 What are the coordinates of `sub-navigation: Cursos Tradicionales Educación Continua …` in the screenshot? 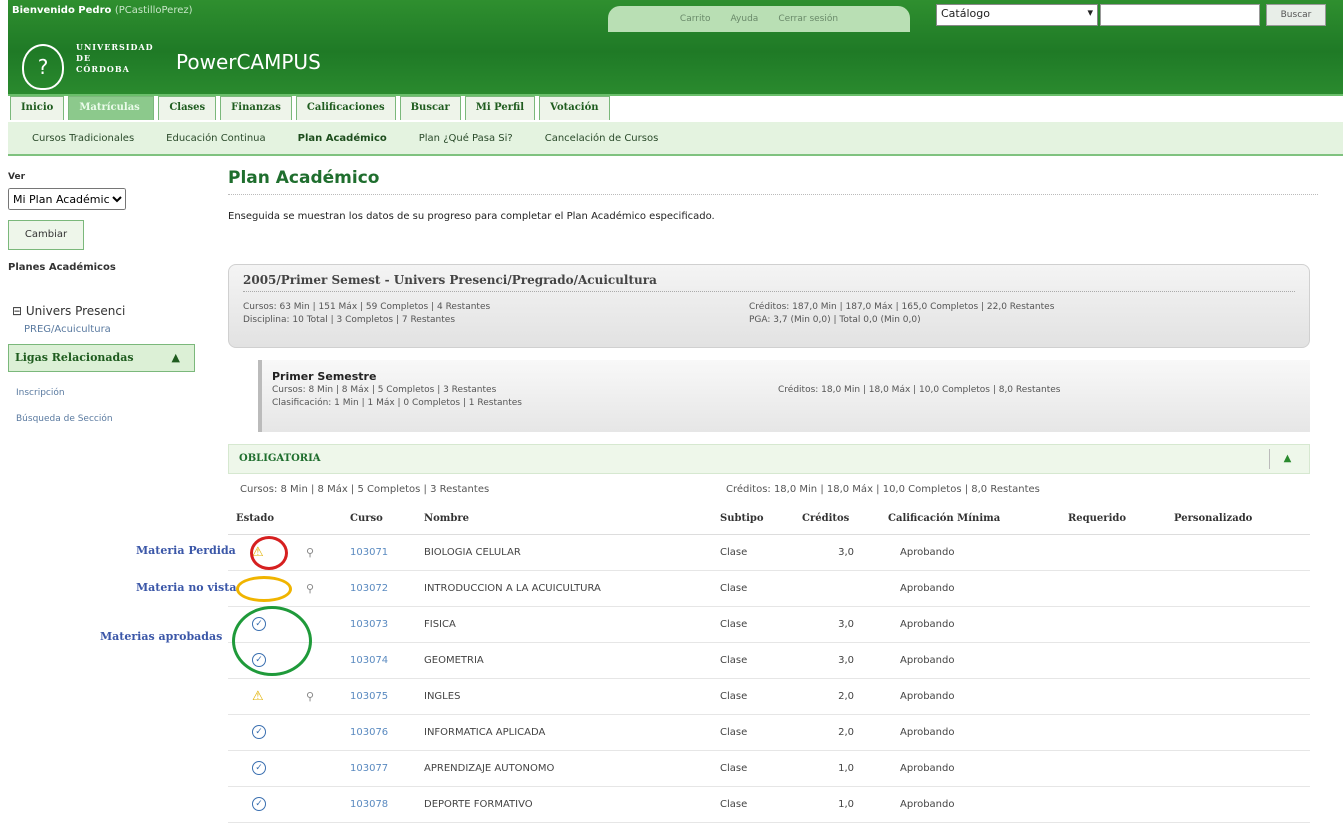 It's located at (675, 139).